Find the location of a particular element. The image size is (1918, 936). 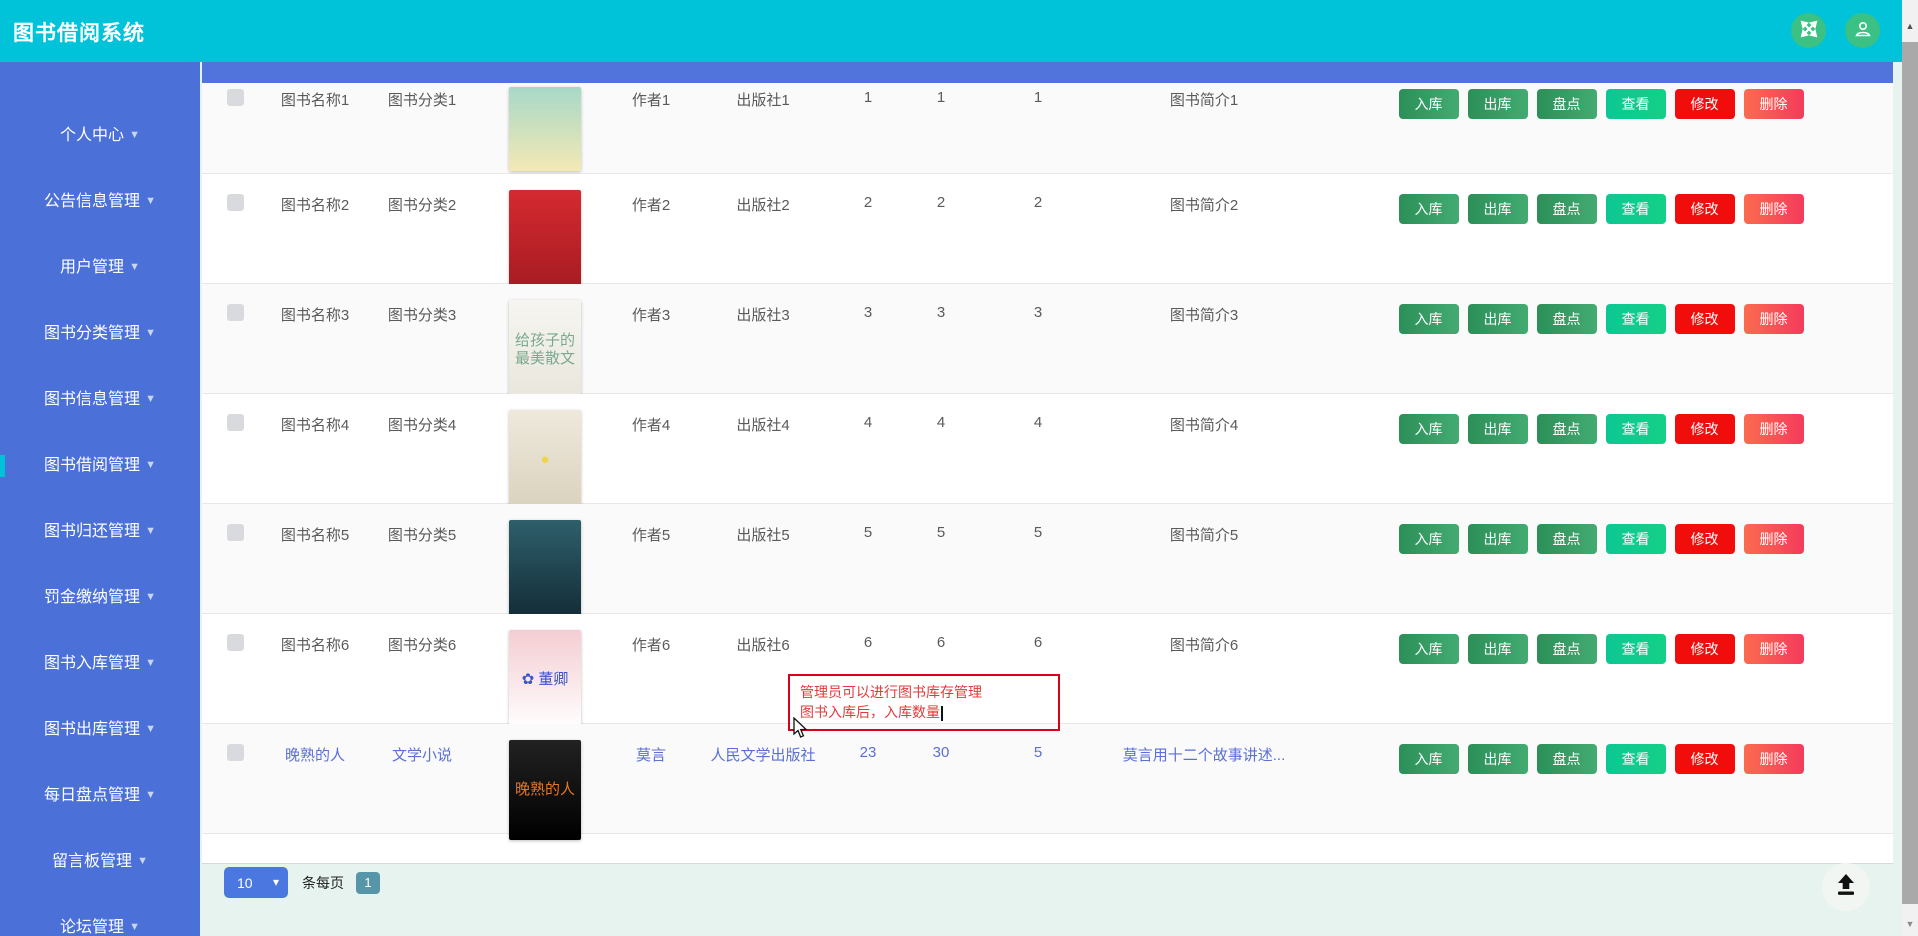

page-scrollbar: ▲ ▼ is located at coordinates (1910, 468).